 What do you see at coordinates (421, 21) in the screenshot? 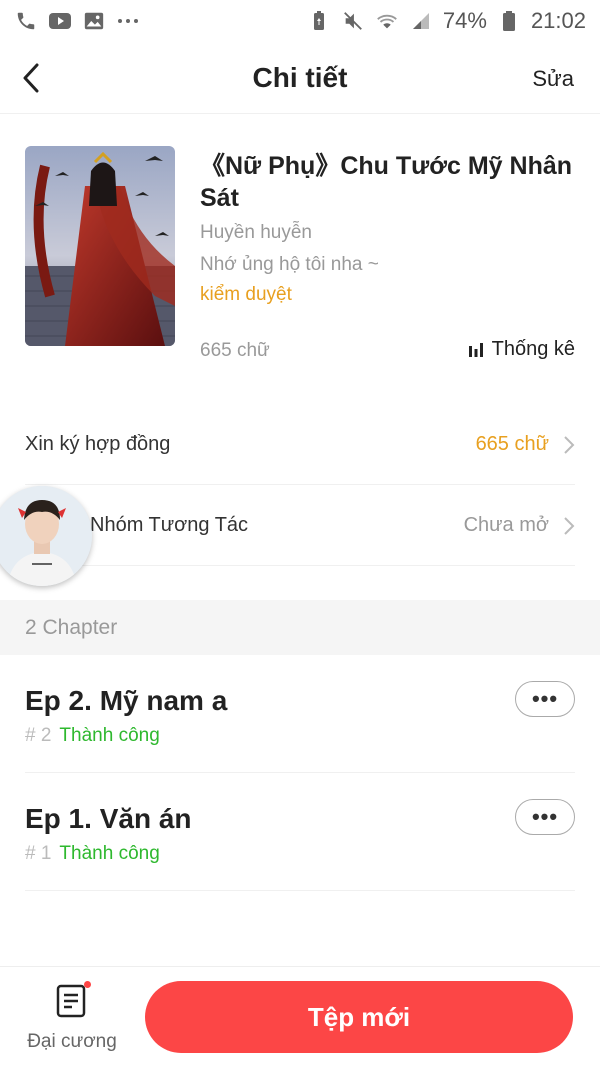
I see `signal-icon` at bounding box center [421, 21].